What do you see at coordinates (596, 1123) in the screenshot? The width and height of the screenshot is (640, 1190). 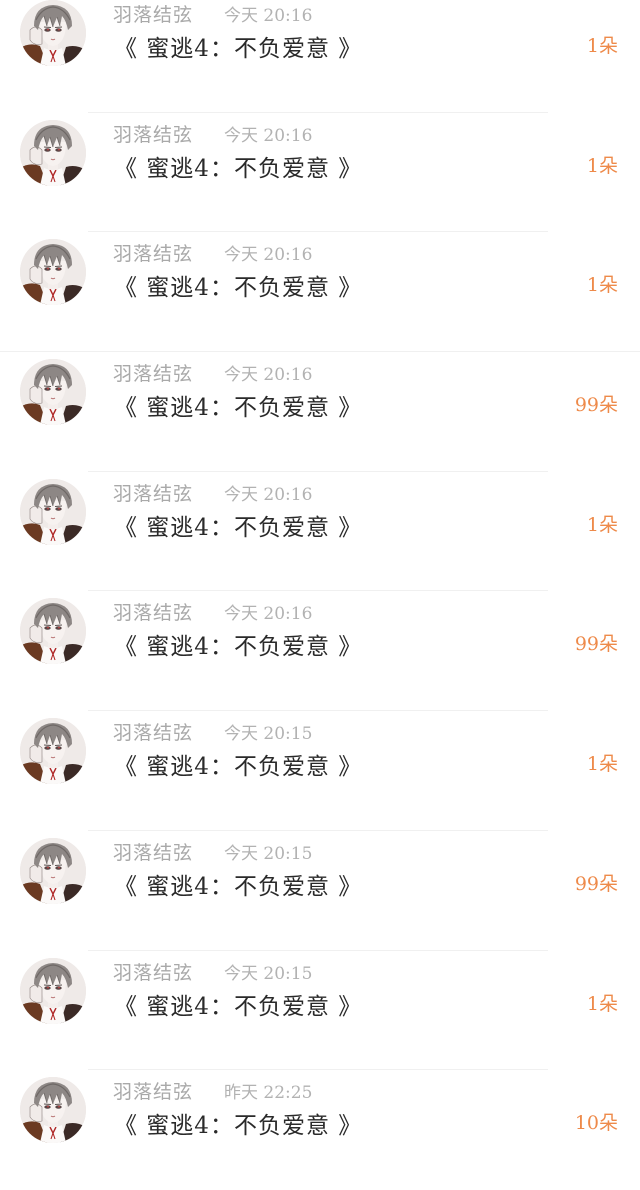 I see `flower-count: 10朵` at bounding box center [596, 1123].